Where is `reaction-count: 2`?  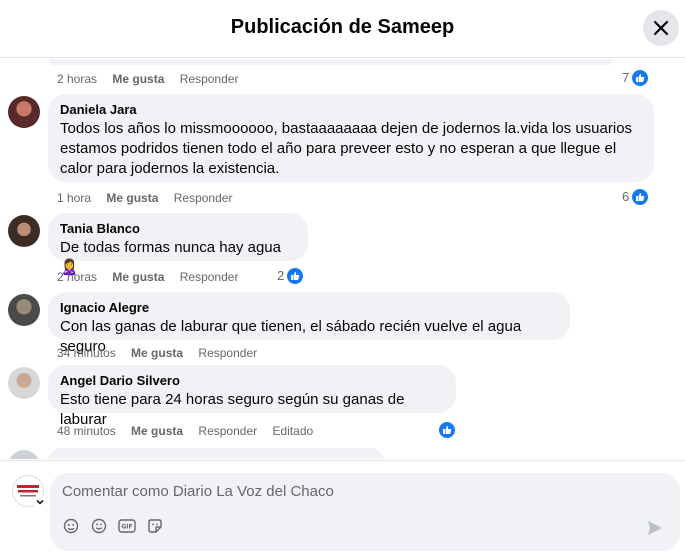
reaction-count: 2 is located at coordinates (291, 276).